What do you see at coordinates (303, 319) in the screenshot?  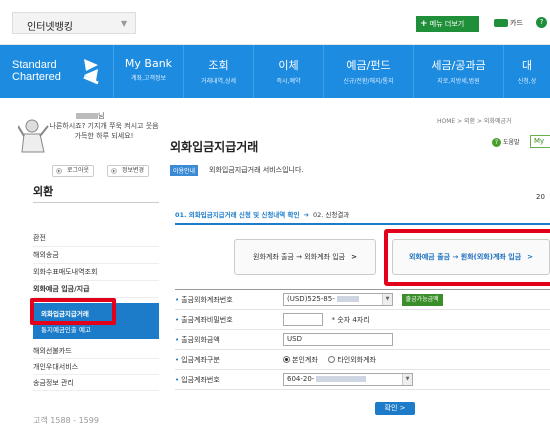 I see `password-field` at bounding box center [303, 319].